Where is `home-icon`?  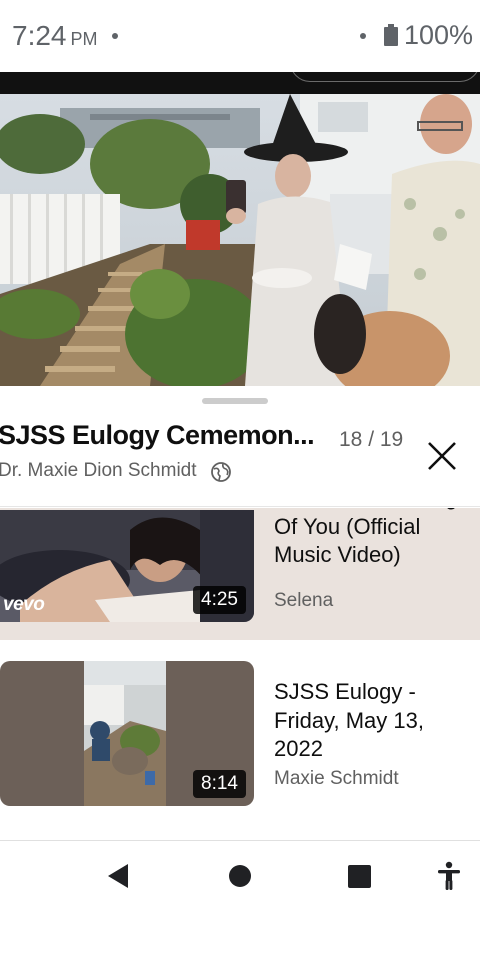
home-icon is located at coordinates (240, 876).